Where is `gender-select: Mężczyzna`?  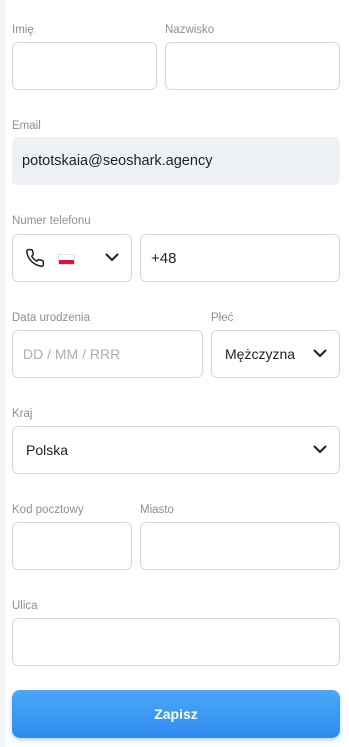
gender-select: Mężczyzna is located at coordinates (275, 354).